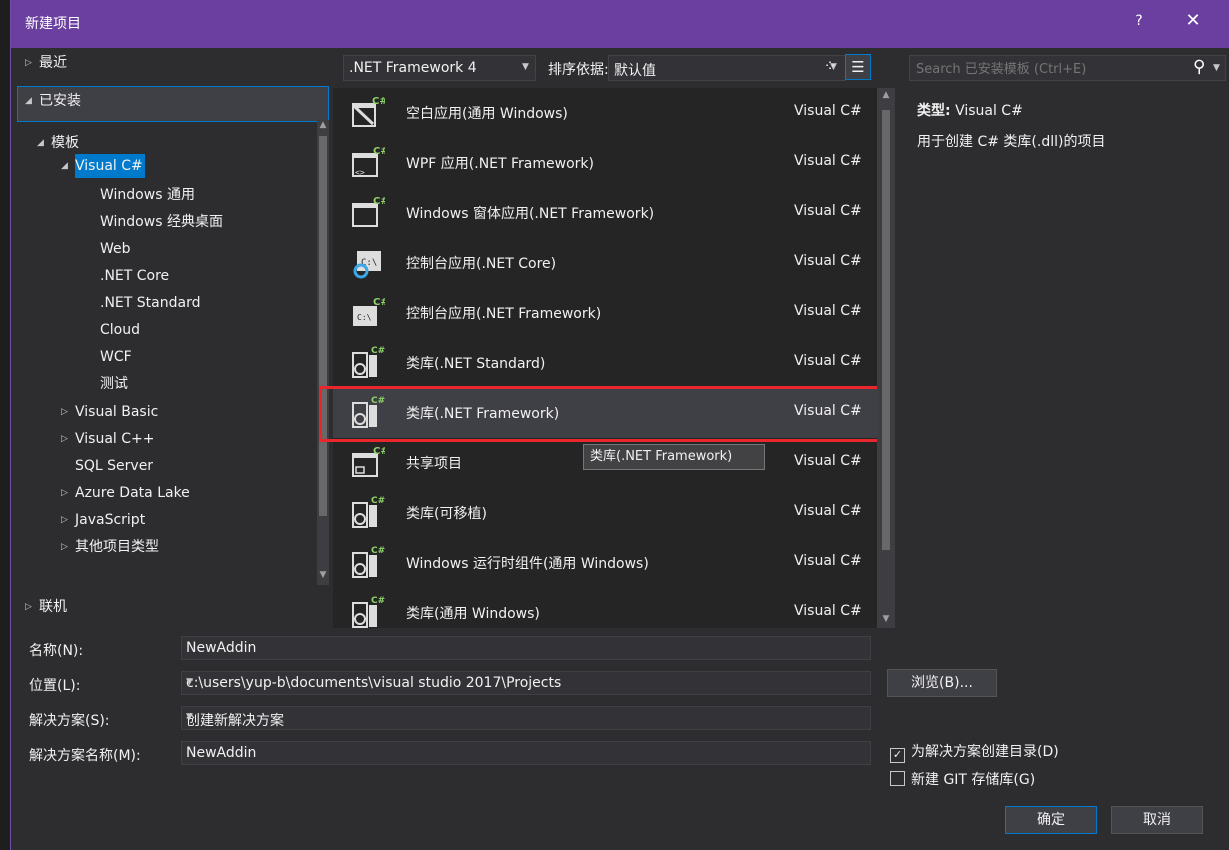  I want to click on template-description: 用于创建 C# 类库(.dll)的项目, so click(1011, 142).